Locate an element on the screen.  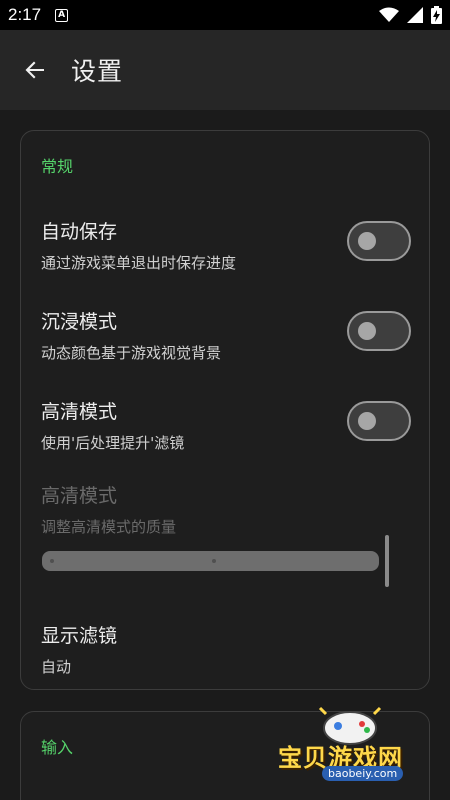
status-time: 2:17 is located at coordinates (25, 14).